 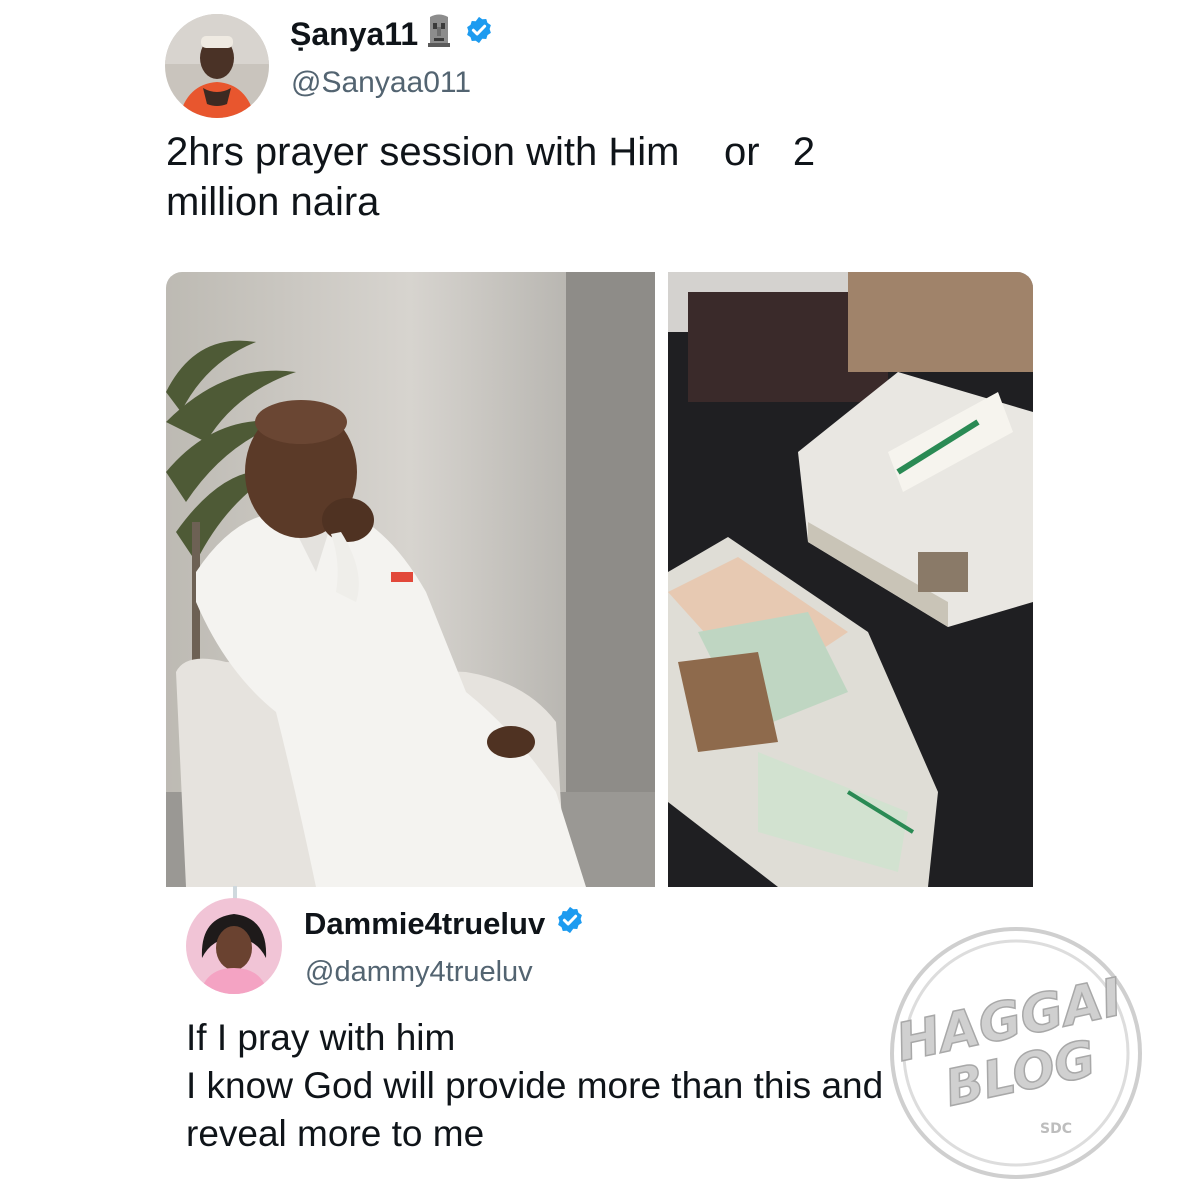 What do you see at coordinates (354, 33) in the screenshot?
I see `display-name-text: Ṣanya11` at bounding box center [354, 33].